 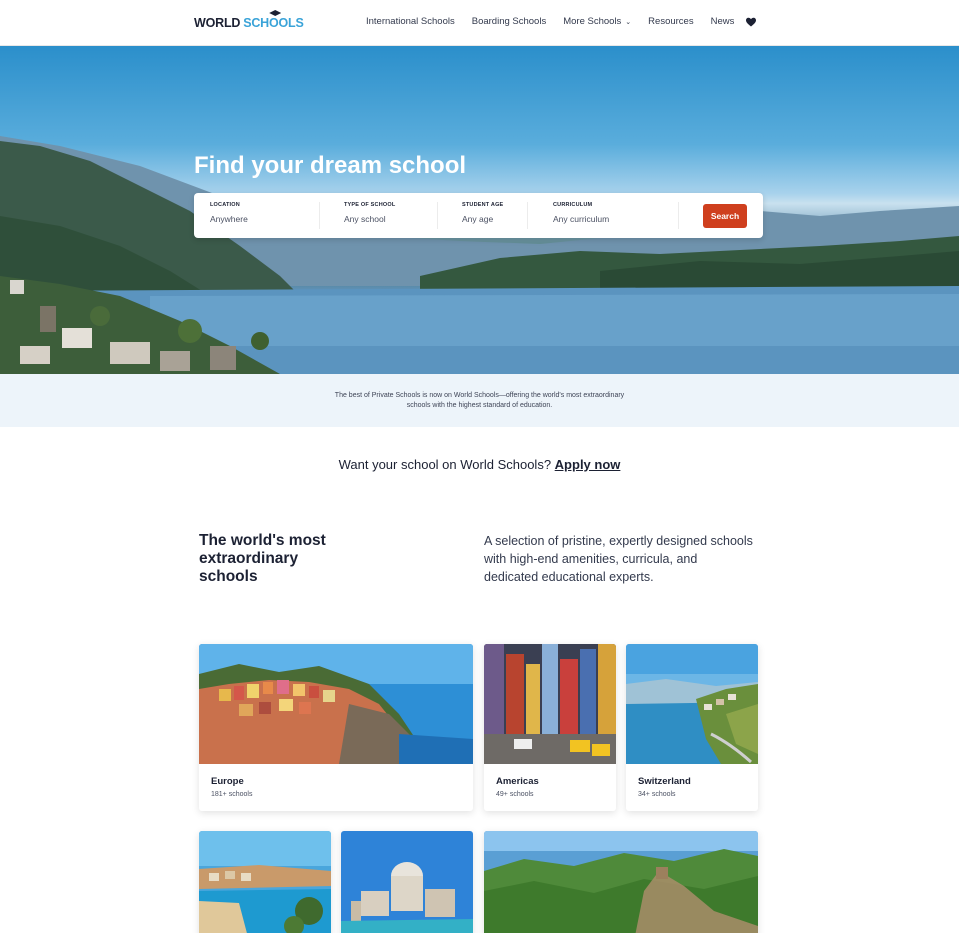 I want to click on nav-more-schools-label: More Schools, so click(x=592, y=21).